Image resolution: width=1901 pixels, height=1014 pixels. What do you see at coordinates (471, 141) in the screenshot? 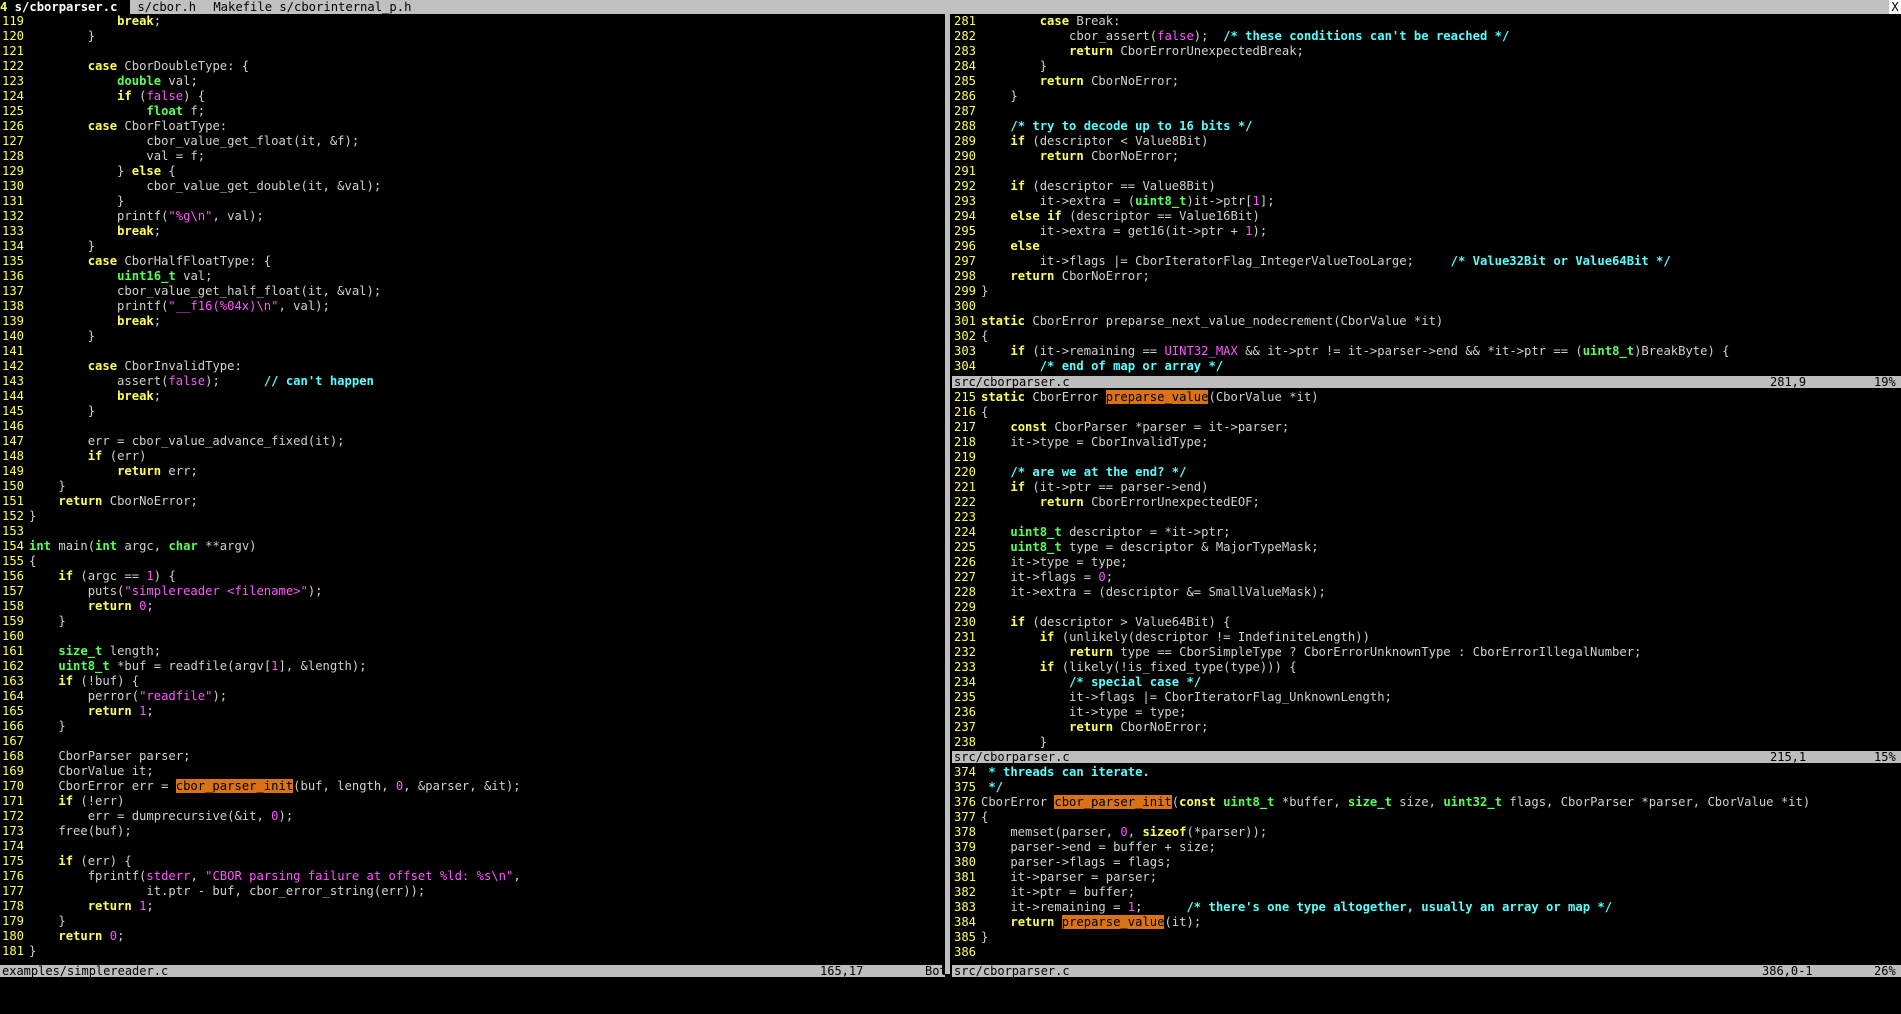
I see `code-line: 127 cbor_value_get_float(it, &f);` at bounding box center [471, 141].